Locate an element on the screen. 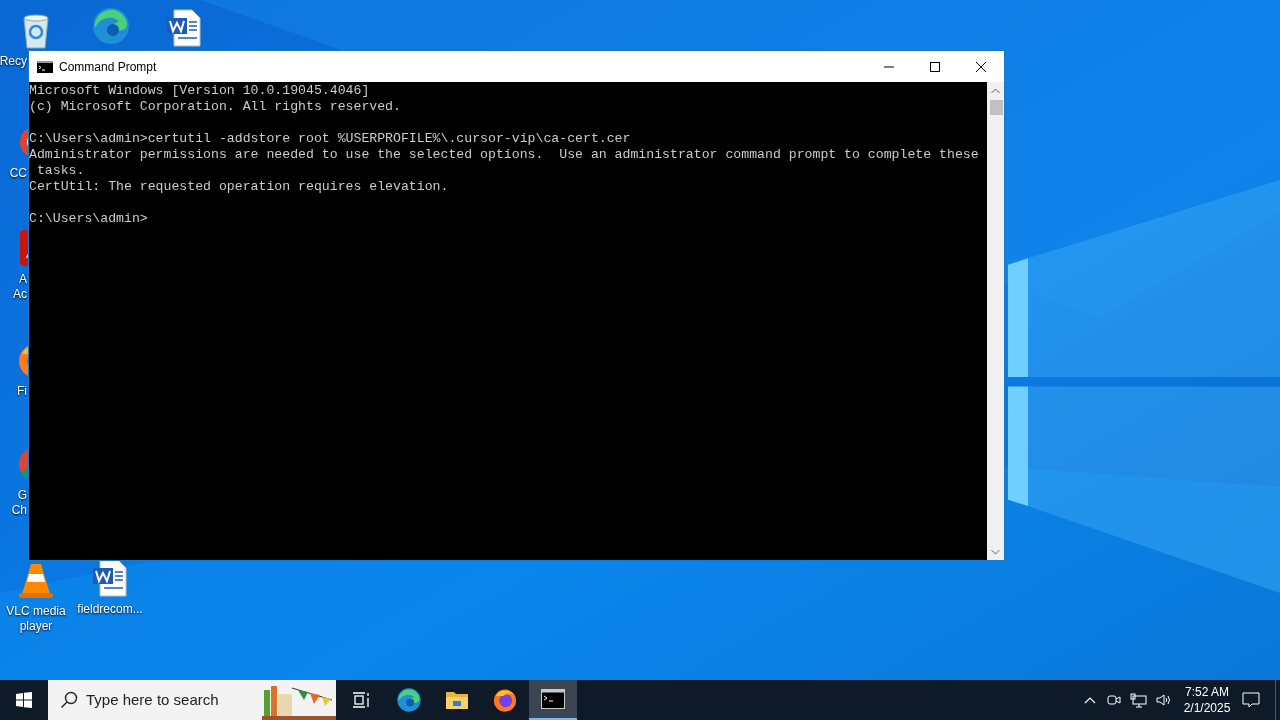  desktop-icon-label: A Ac is located at coordinates (20, 287).